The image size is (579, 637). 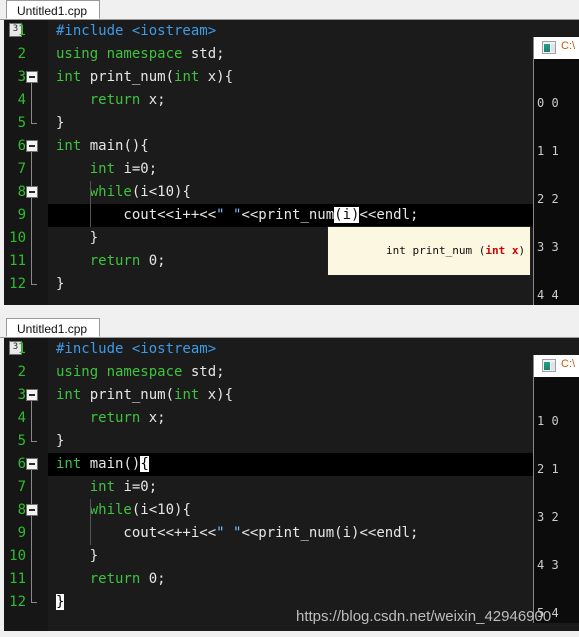 I want to click on console-line: 3 3, so click(x=548, y=247).